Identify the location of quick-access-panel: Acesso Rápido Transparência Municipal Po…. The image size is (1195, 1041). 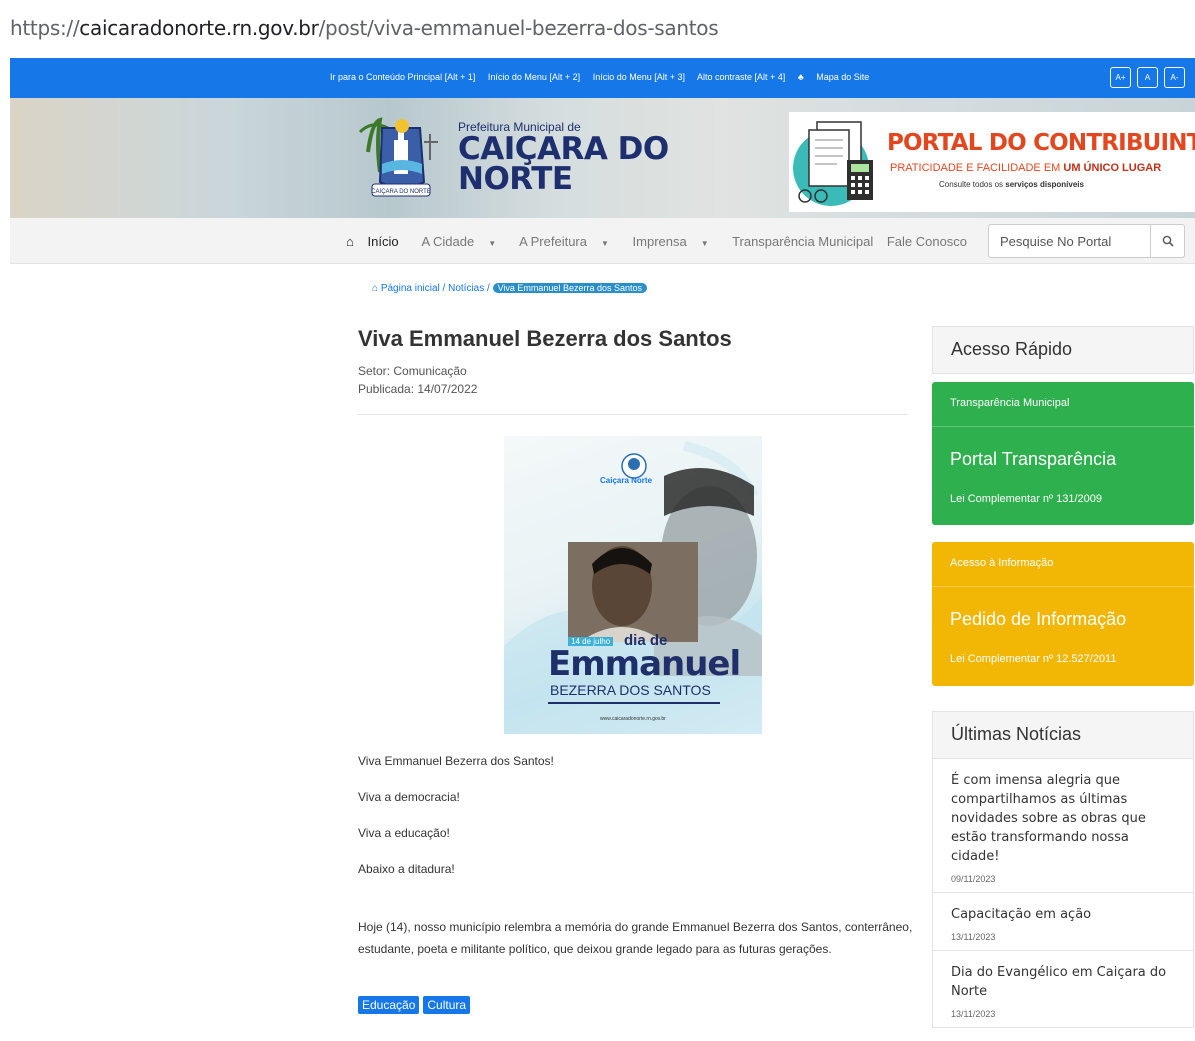
(1063, 506).